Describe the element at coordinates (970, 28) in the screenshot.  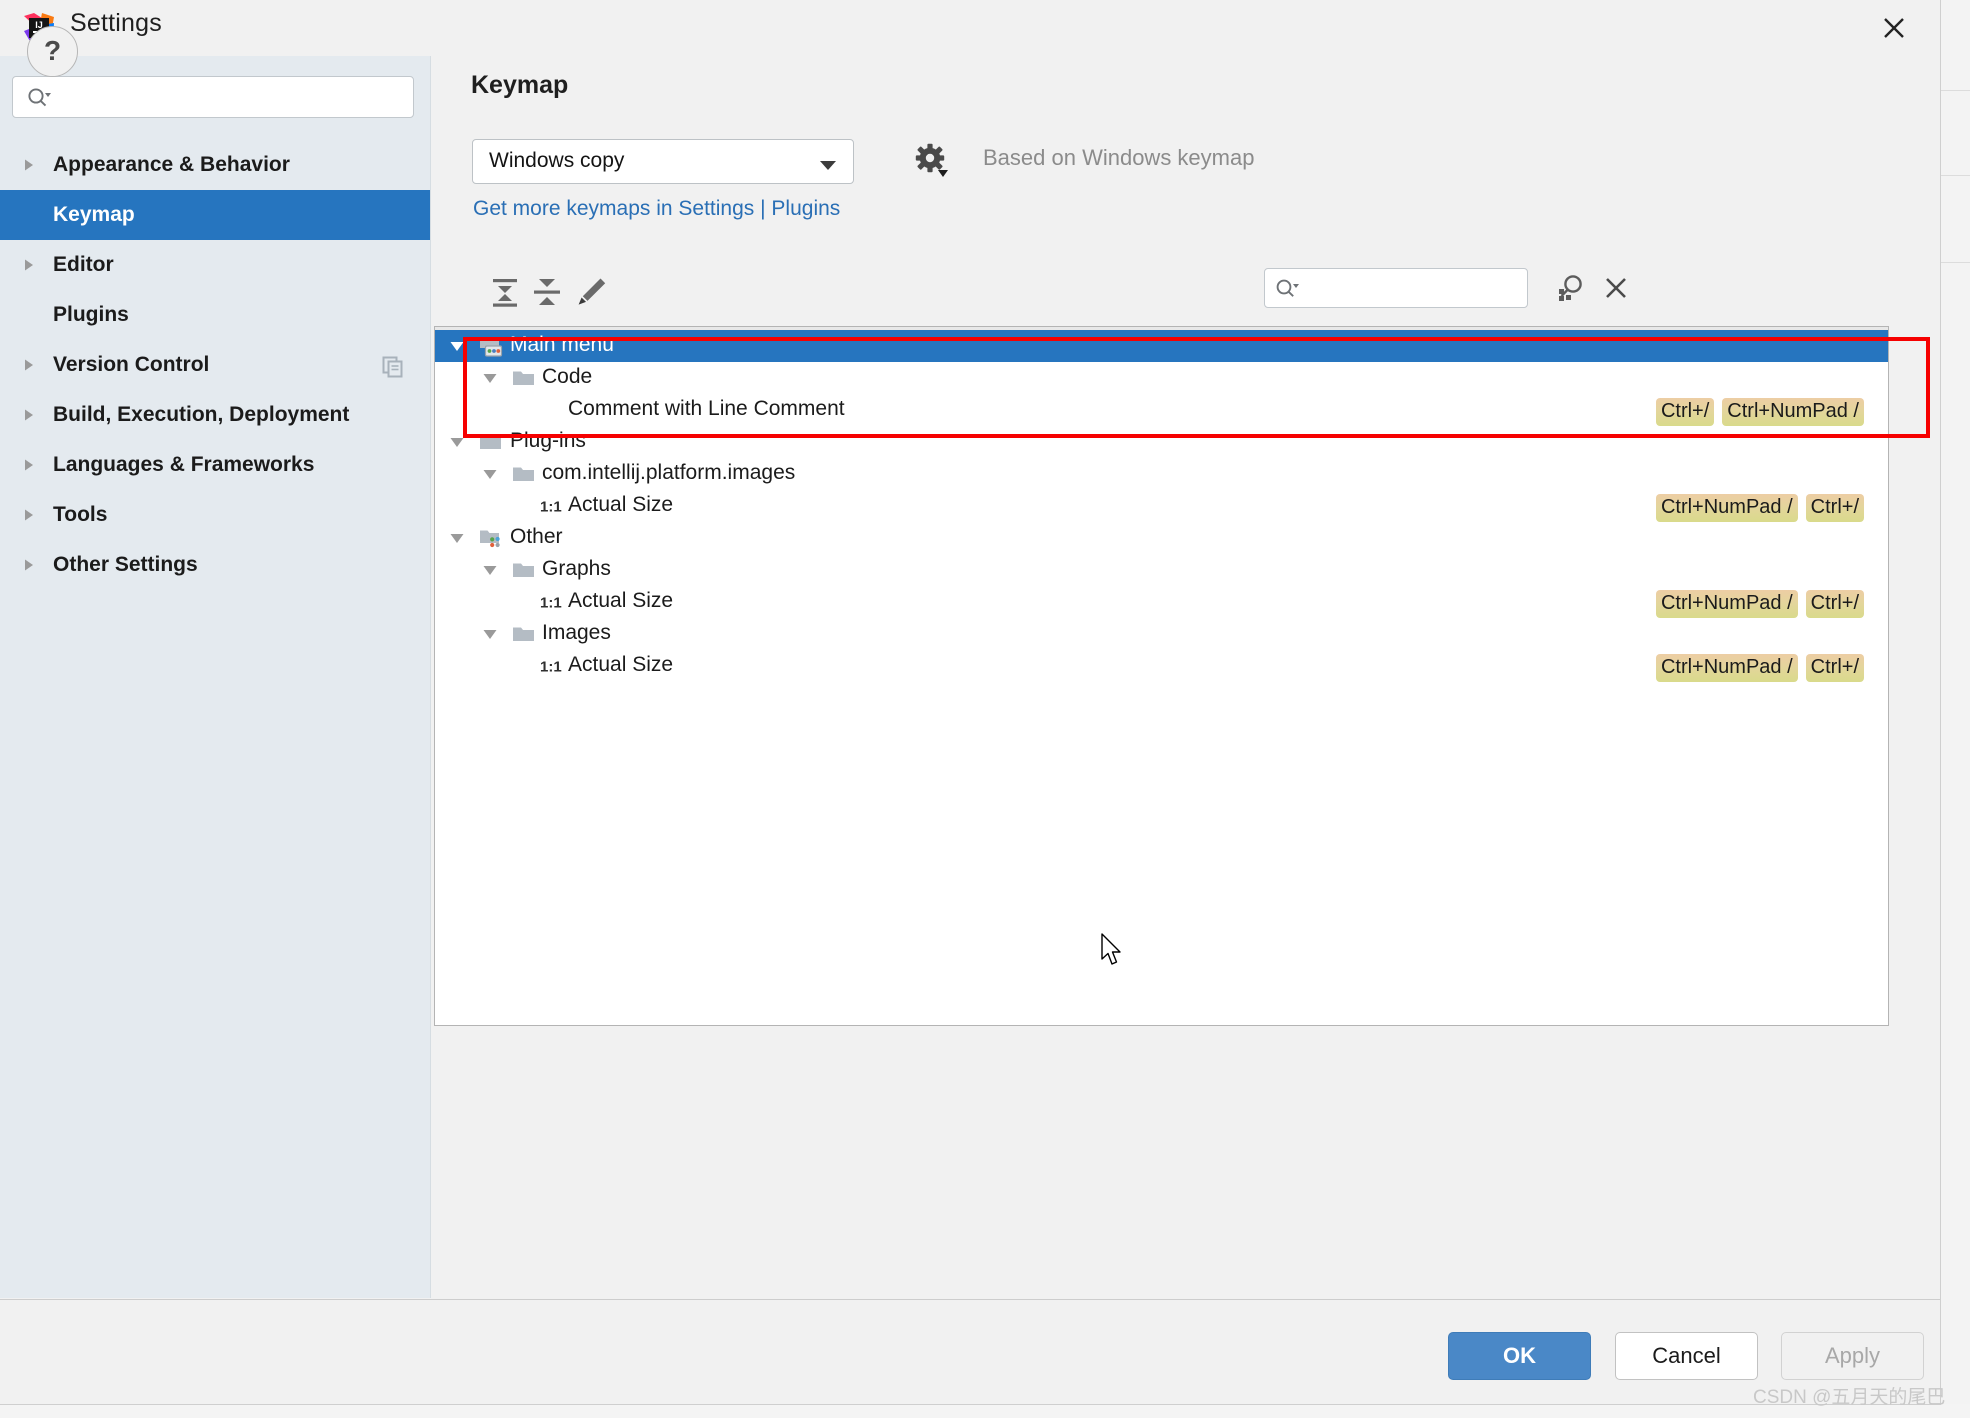
I see `title-bar: IJ Settings` at that location.